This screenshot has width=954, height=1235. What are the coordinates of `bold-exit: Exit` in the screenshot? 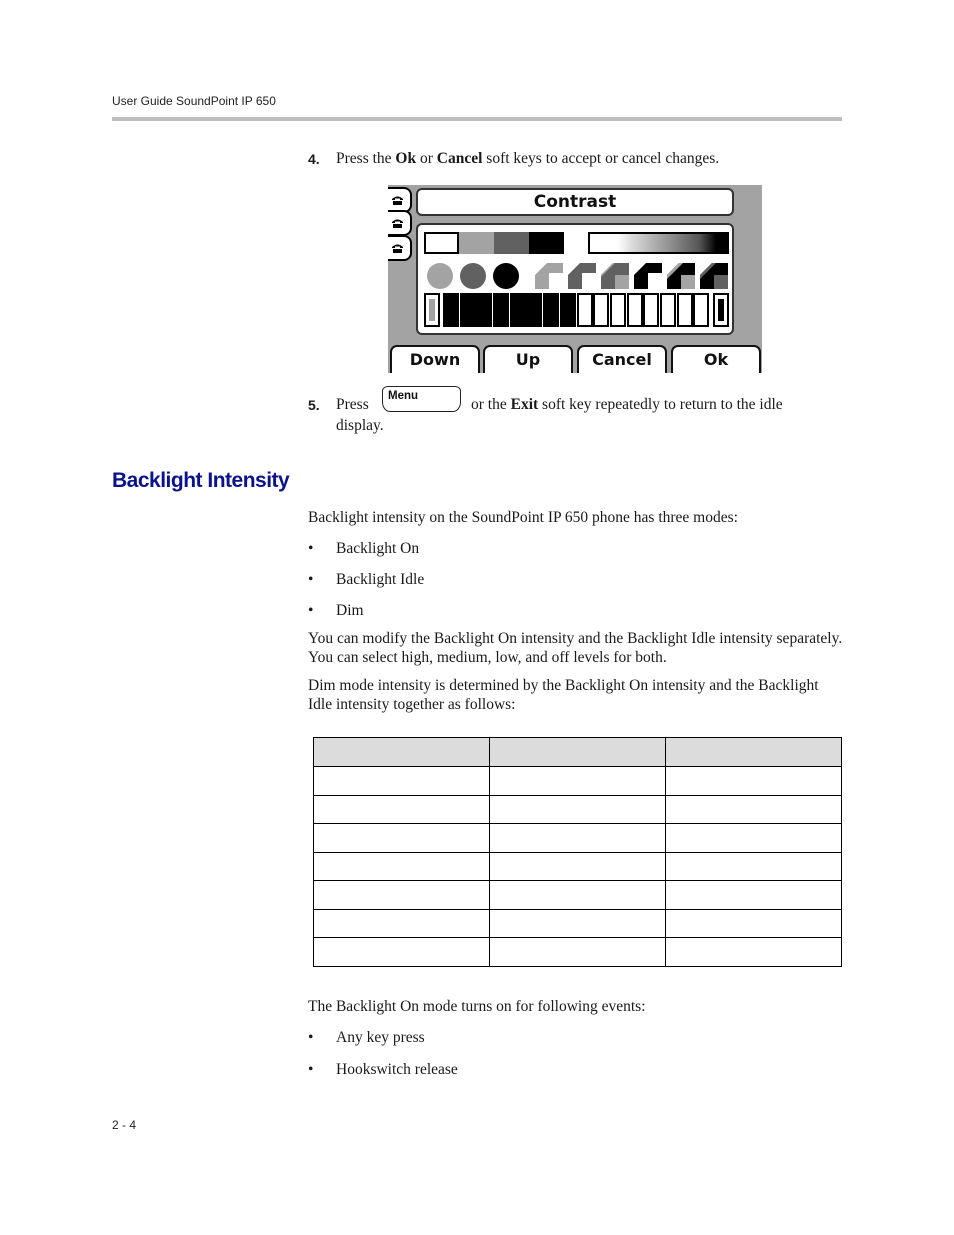 It's located at (524, 404).